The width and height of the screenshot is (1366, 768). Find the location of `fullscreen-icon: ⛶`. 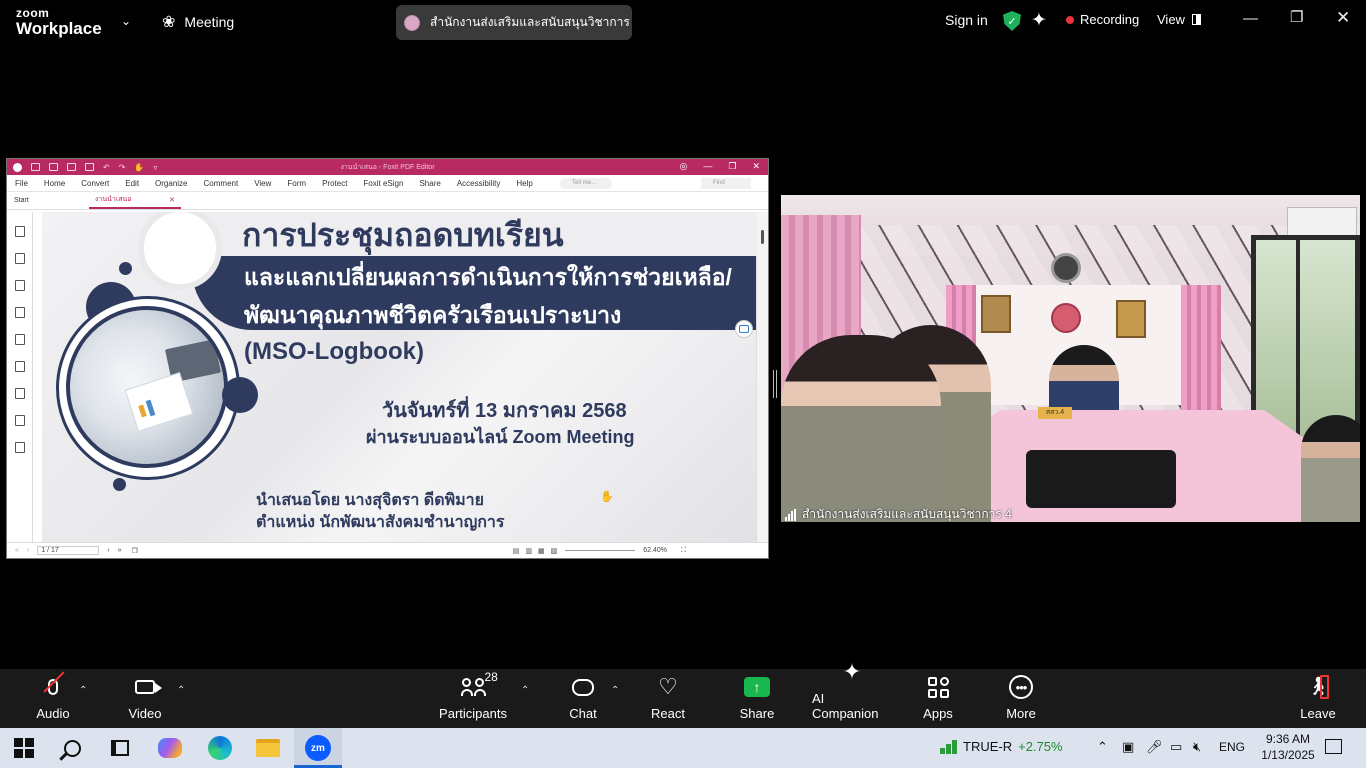

fullscreen-icon: ⛶ is located at coordinates (683, 551).